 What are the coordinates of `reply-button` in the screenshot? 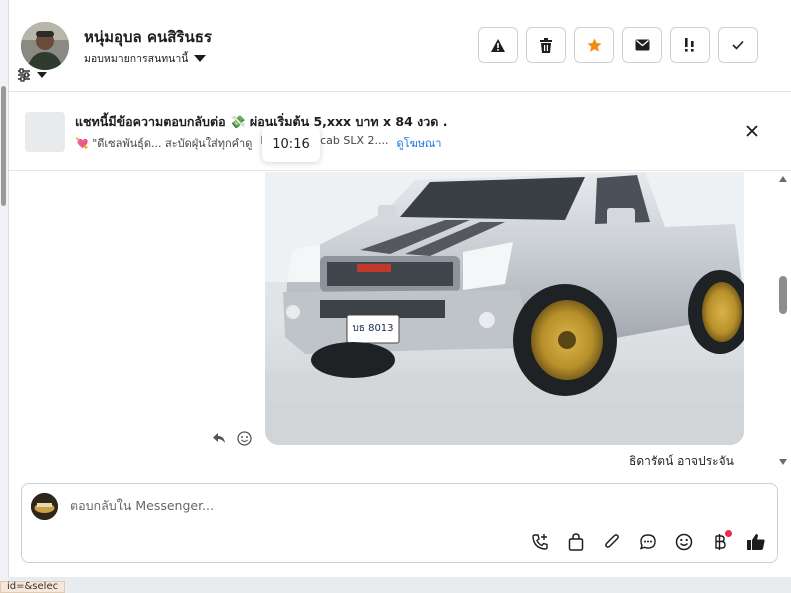 It's located at (219, 438).